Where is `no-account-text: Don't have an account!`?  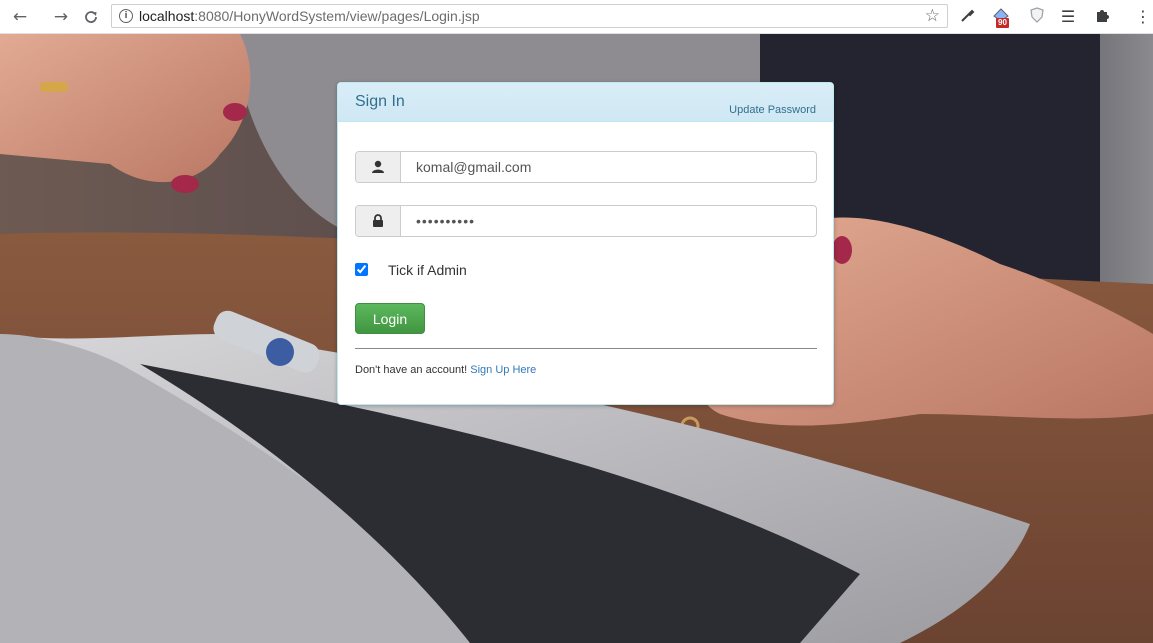 no-account-text: Don't have an account! is located at coordinates (411, 370).